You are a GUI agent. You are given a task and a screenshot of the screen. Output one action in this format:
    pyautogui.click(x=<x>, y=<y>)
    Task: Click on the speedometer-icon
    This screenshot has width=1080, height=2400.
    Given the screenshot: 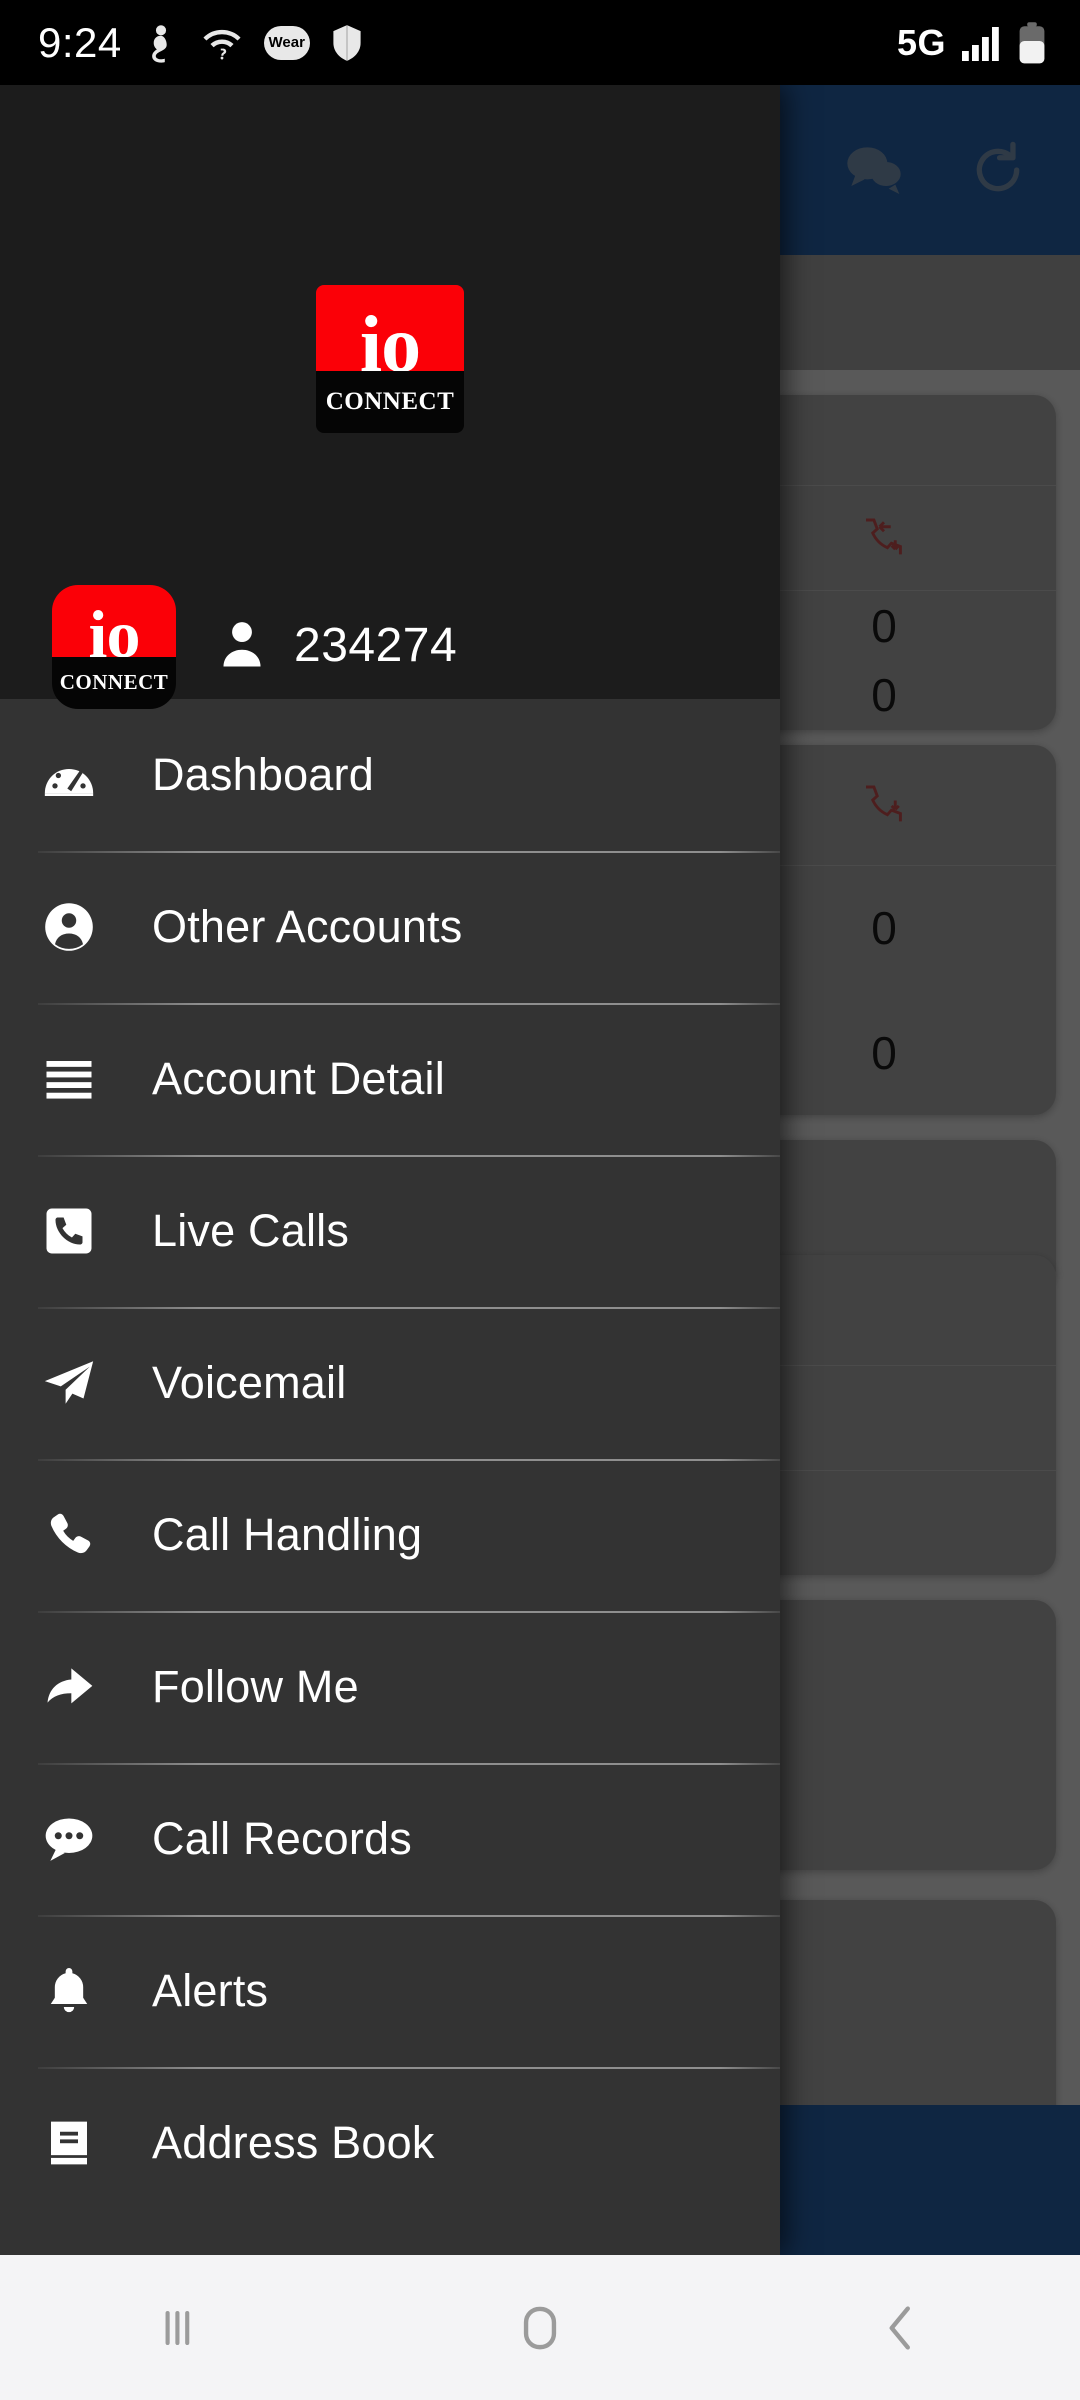 What is the action you would take?
    pyautogui.click(x=69, y=775)
    